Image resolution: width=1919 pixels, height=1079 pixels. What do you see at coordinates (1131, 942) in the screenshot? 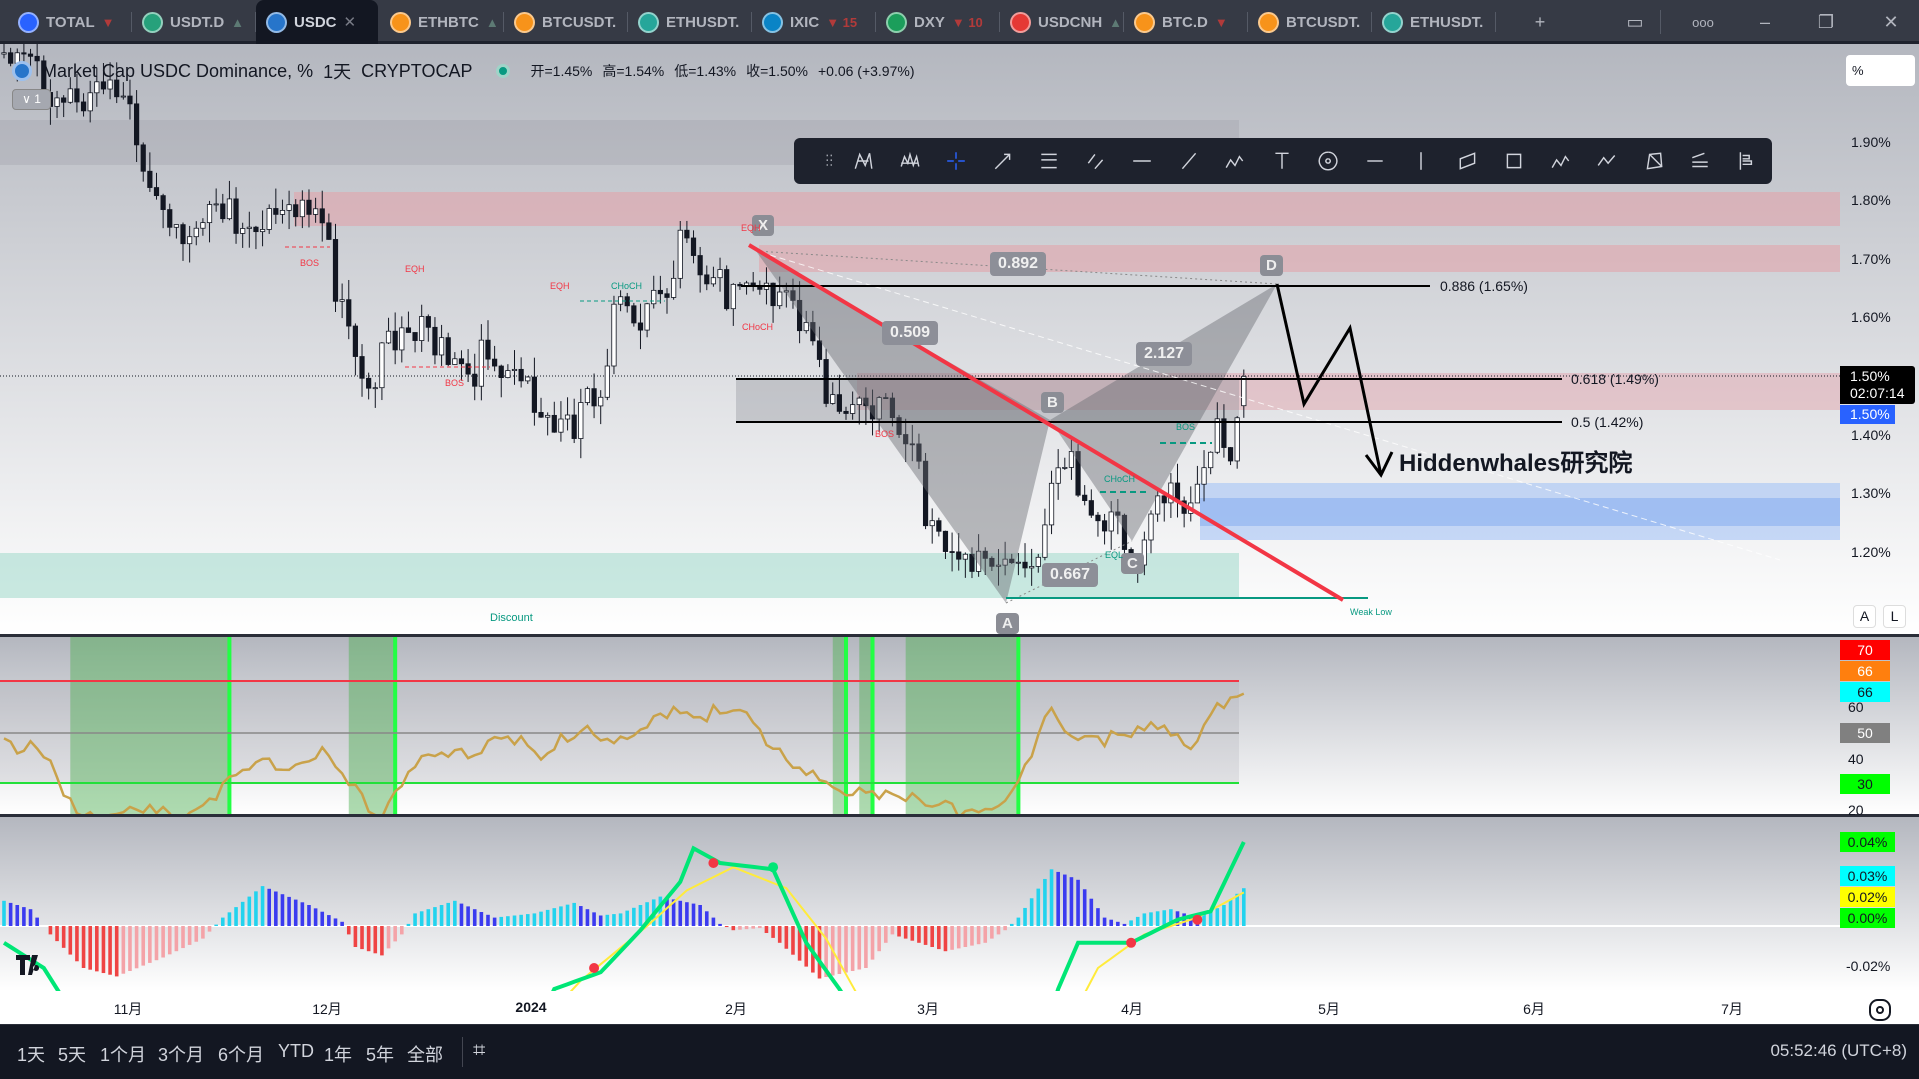
I see `macd-cross-dot` at bounding box center [1131, 942].